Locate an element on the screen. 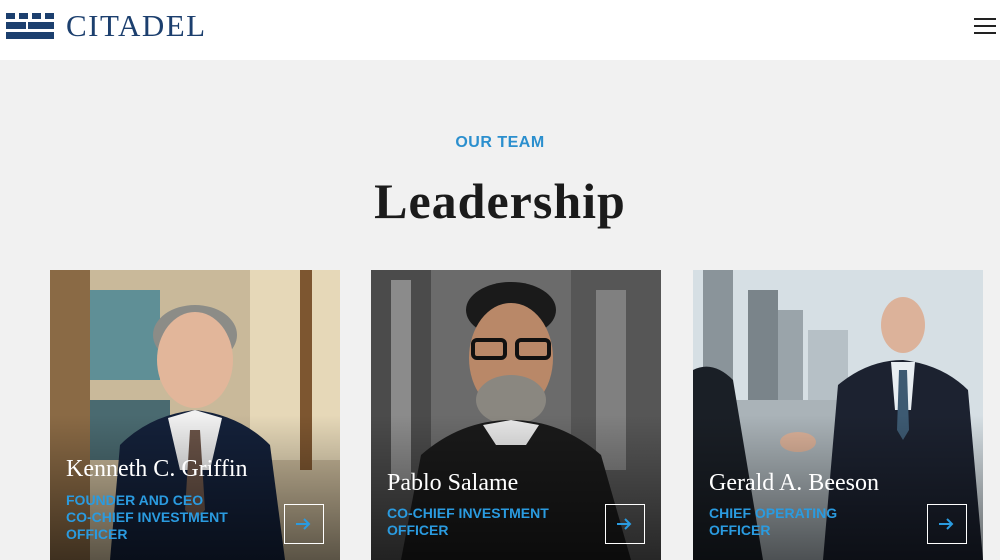 The image size is (1000, 560). section-title: Leadership is located at coordinates (500, 201).